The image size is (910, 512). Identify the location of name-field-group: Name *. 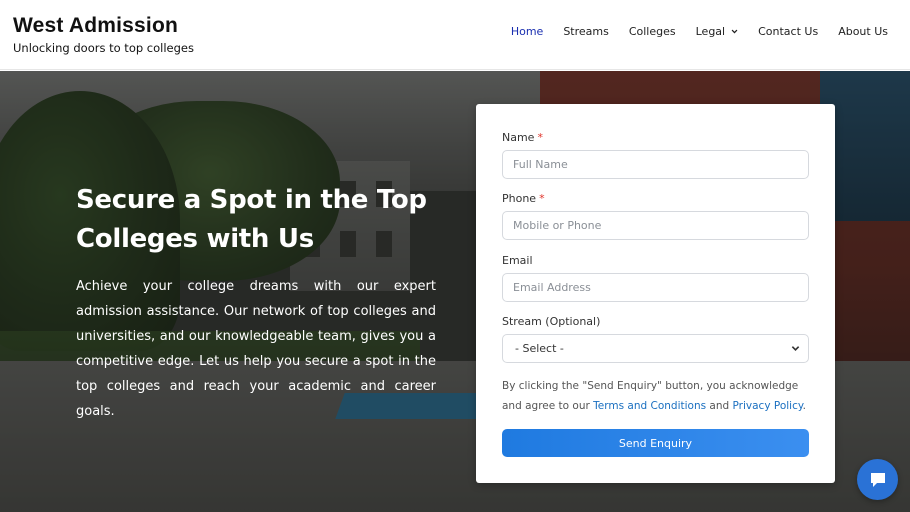
(655, 155).